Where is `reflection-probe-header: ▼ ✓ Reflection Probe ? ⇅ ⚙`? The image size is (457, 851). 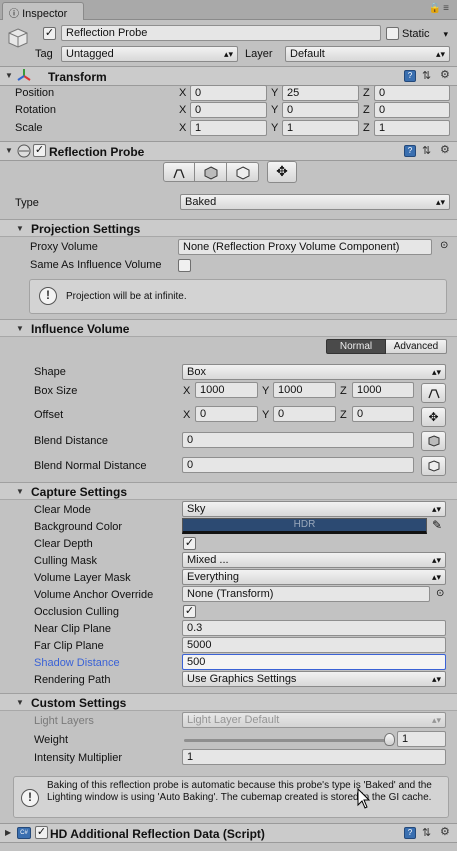 reflection-probe-header: ▼ ✓ Reflection Probe ? ⇅ ⚙ is located at coordinates (228, 151).